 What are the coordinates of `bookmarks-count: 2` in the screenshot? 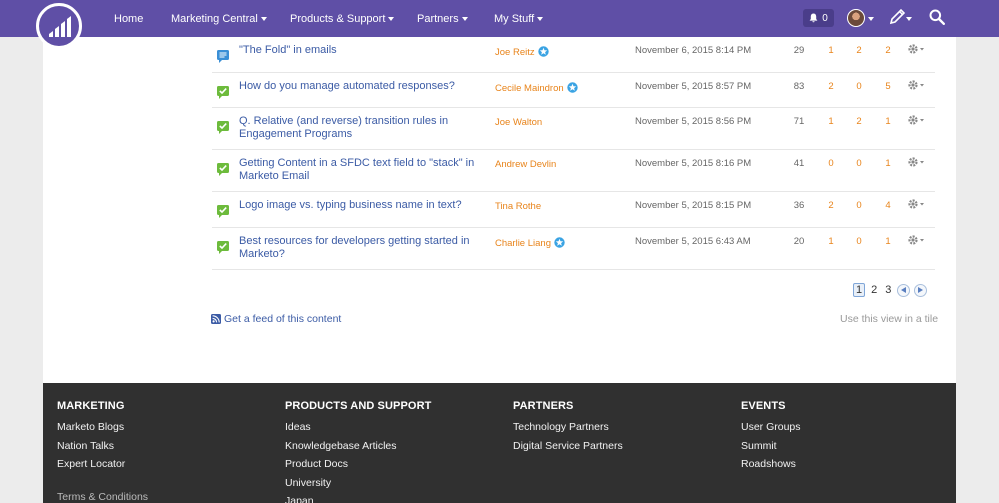 It's located at (859, 121).